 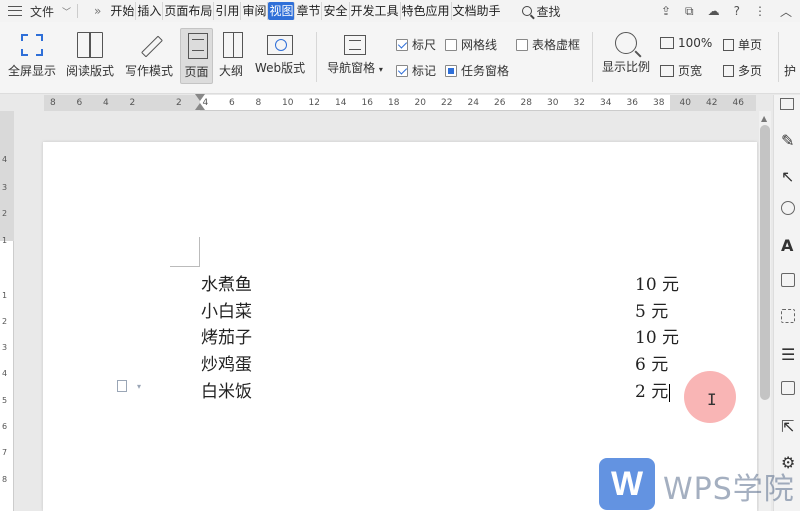 I want to click on web-icon, so click(x=280, y=45).